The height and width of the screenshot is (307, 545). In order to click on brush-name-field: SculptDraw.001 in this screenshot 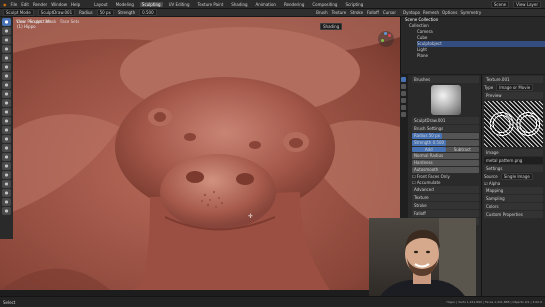, I will do `click(445, 120)`.